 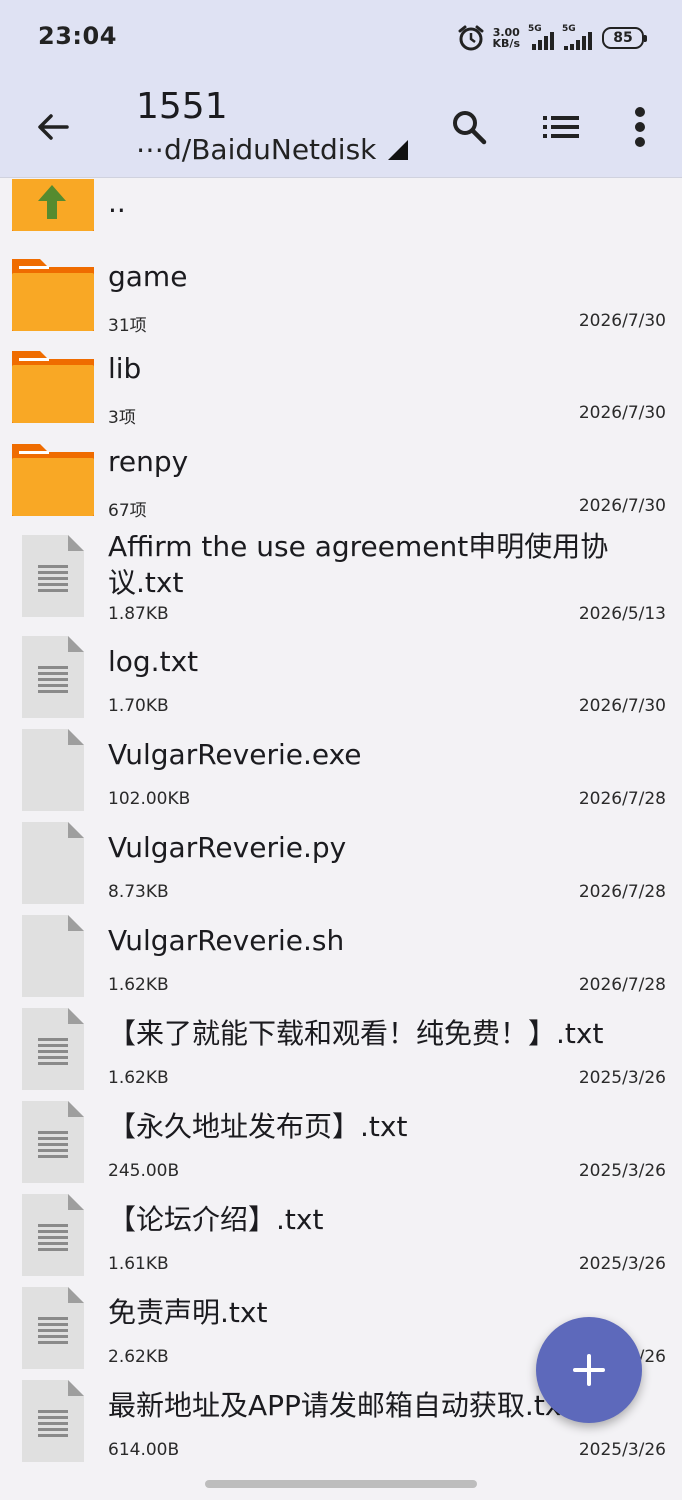 I want to click on more-options-button, so click(x=640, y=127).